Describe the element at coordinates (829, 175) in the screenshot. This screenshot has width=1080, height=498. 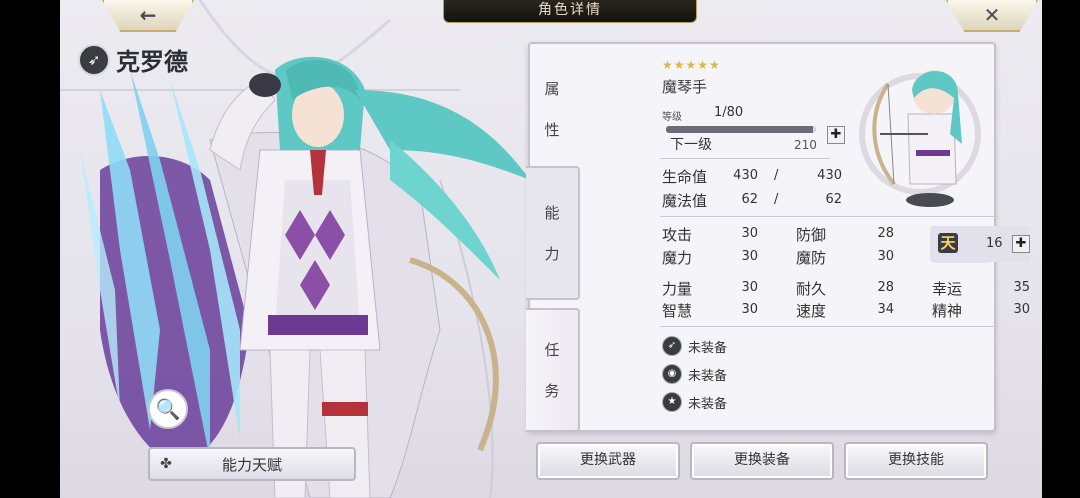
I see `hp-max: 430` at that location.